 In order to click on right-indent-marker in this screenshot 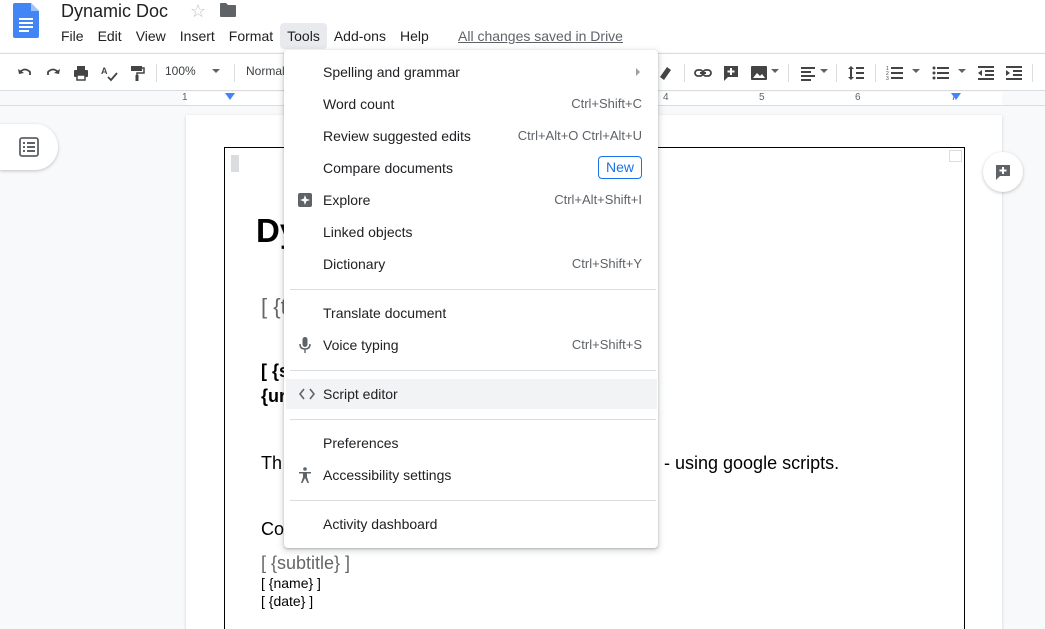, I will do `click(956, 96)`.